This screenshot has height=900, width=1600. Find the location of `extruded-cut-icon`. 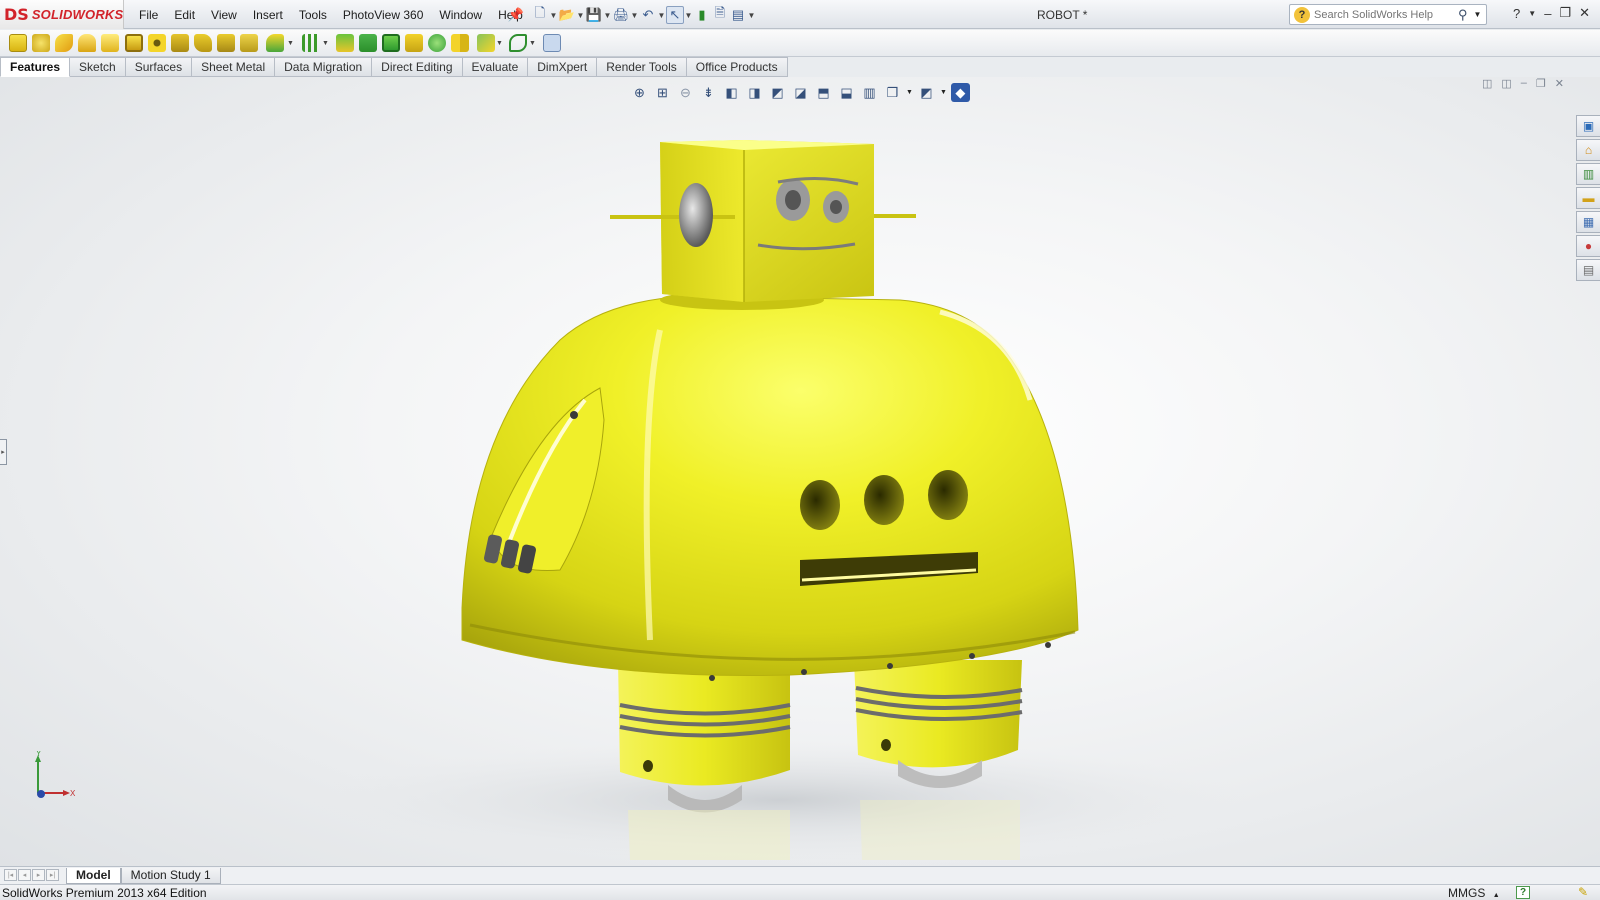

extruded-cut-icon is located at coordinates (134, 43).